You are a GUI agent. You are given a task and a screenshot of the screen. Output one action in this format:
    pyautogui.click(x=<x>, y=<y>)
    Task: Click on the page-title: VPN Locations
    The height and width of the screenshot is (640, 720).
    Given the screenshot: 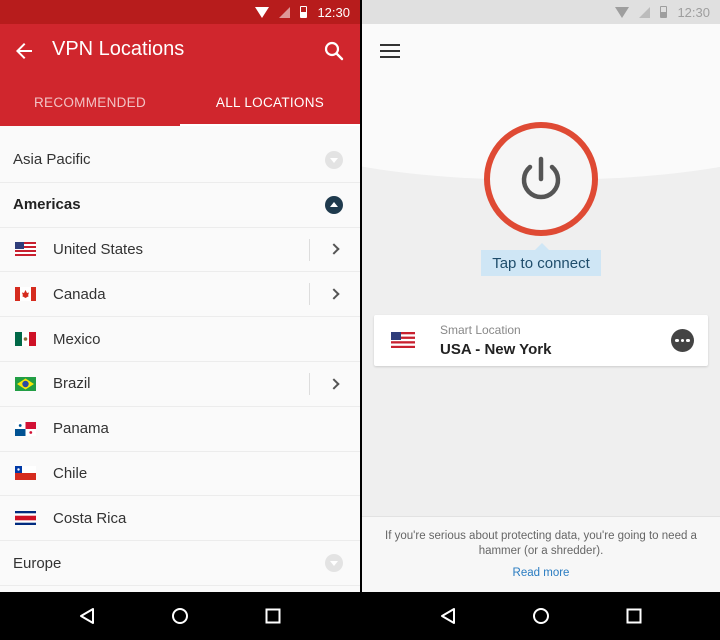 What is the action you would take?
    pyautogui.click(x=118, y=49)
    